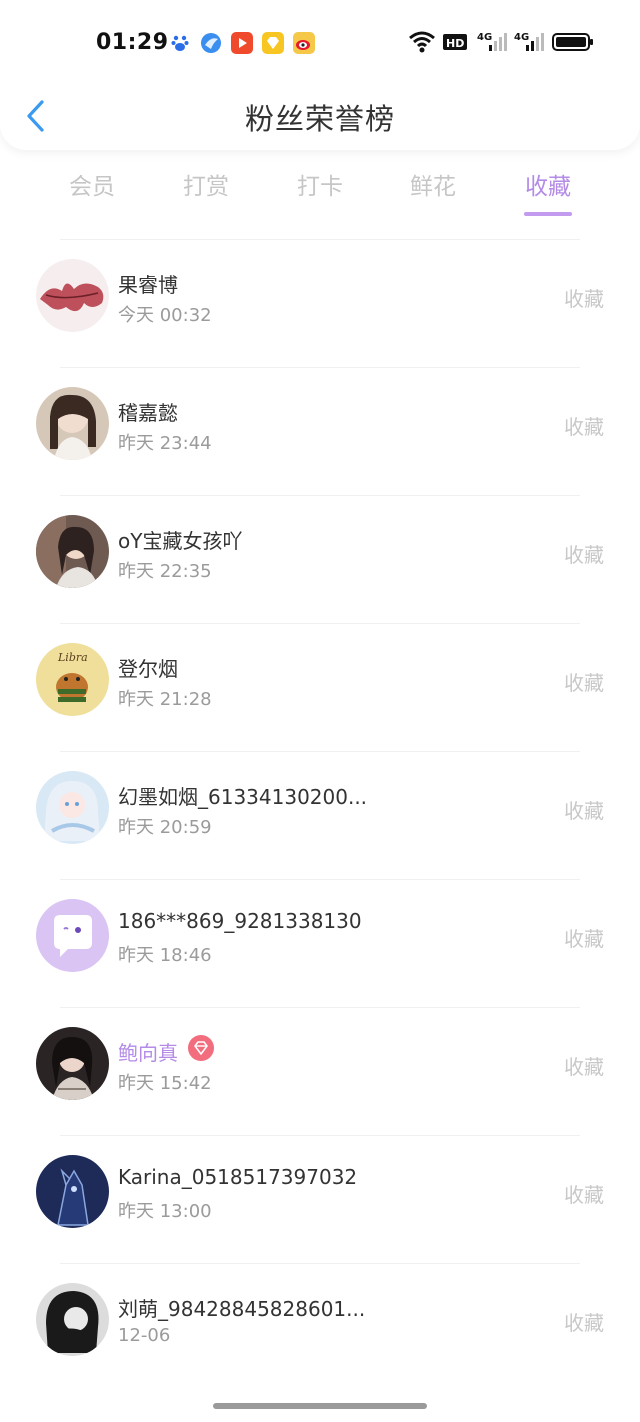  I want to click on user-name: 稽嘉懿, so click(148, 413).